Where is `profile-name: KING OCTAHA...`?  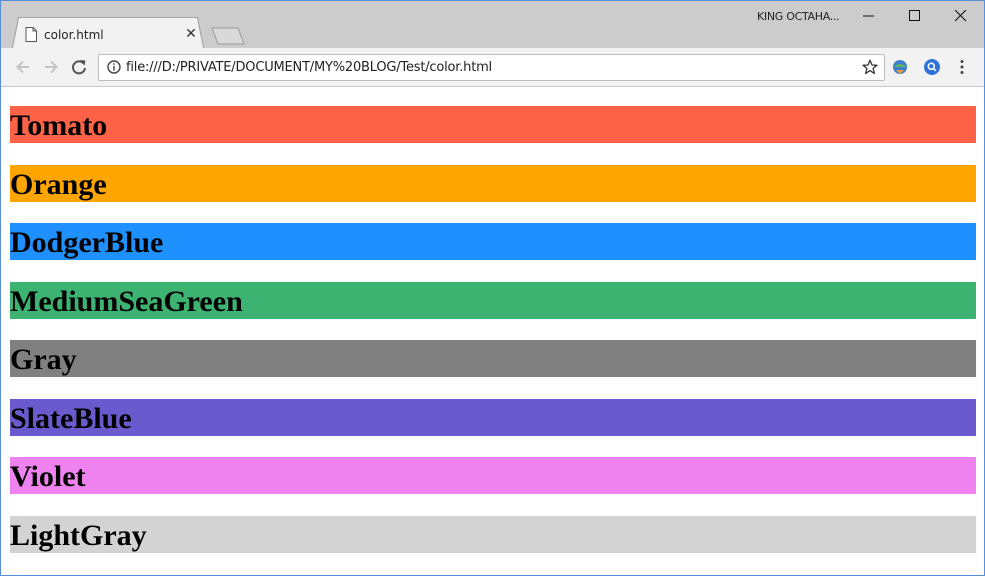
profile-name: KING OCTAHA... is located at coordinates (798, 16).